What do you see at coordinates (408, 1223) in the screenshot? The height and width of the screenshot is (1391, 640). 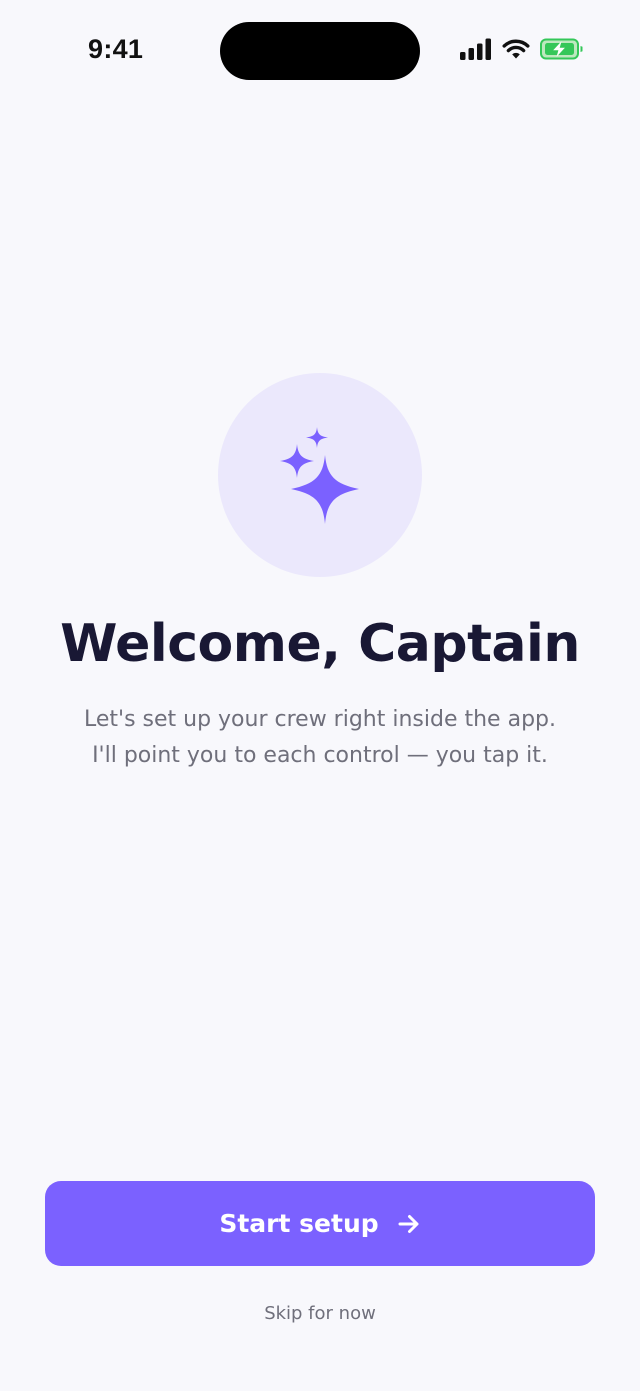 I see `arrow-right-icon` at bounding box center [408, 1223].